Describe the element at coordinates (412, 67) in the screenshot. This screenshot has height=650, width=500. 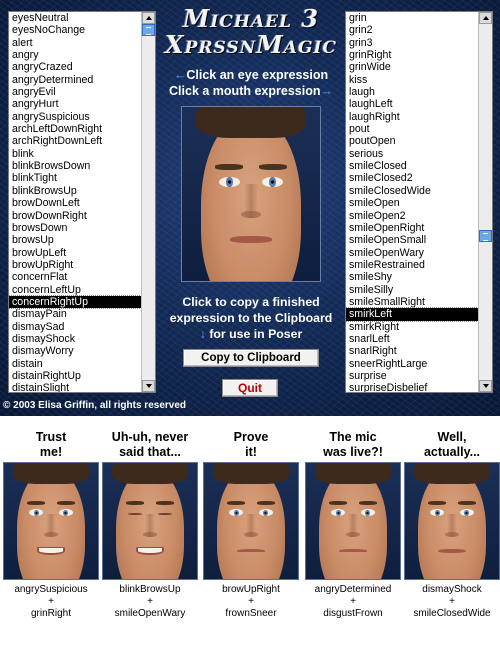
I see `list-item: grinWide` at that location.